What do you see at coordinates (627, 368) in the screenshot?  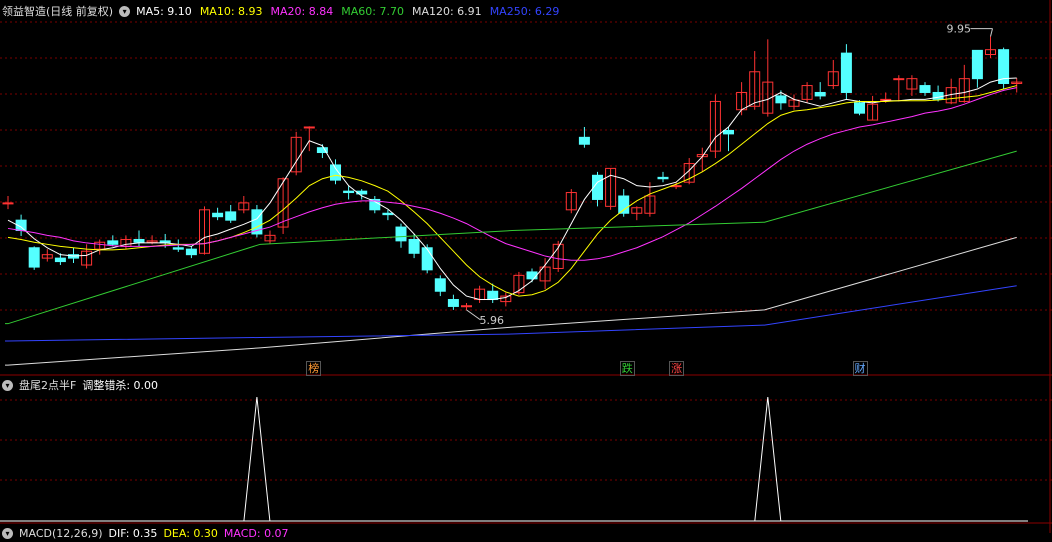 I see `event-marker: 跌` at bounding box center [627, 368].